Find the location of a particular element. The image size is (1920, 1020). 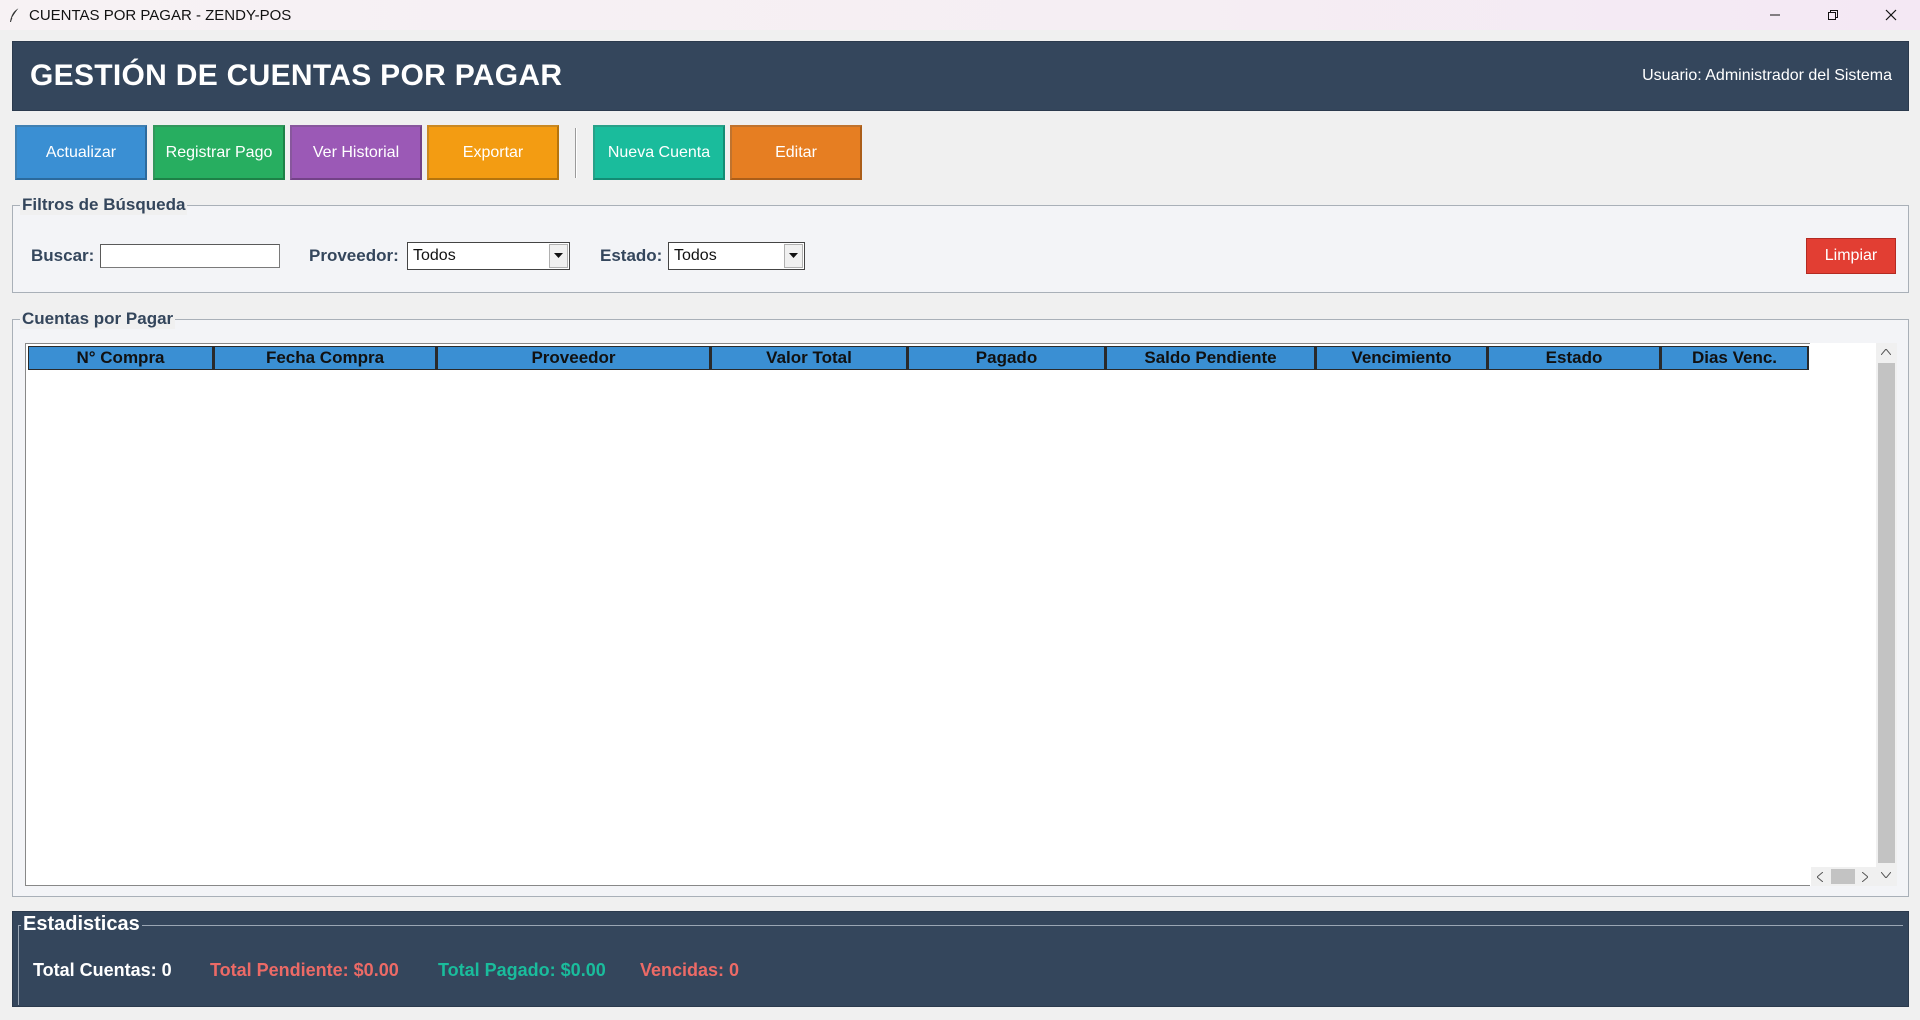

proveedor-label: Proveedor: is located at coordinates (354, 255).